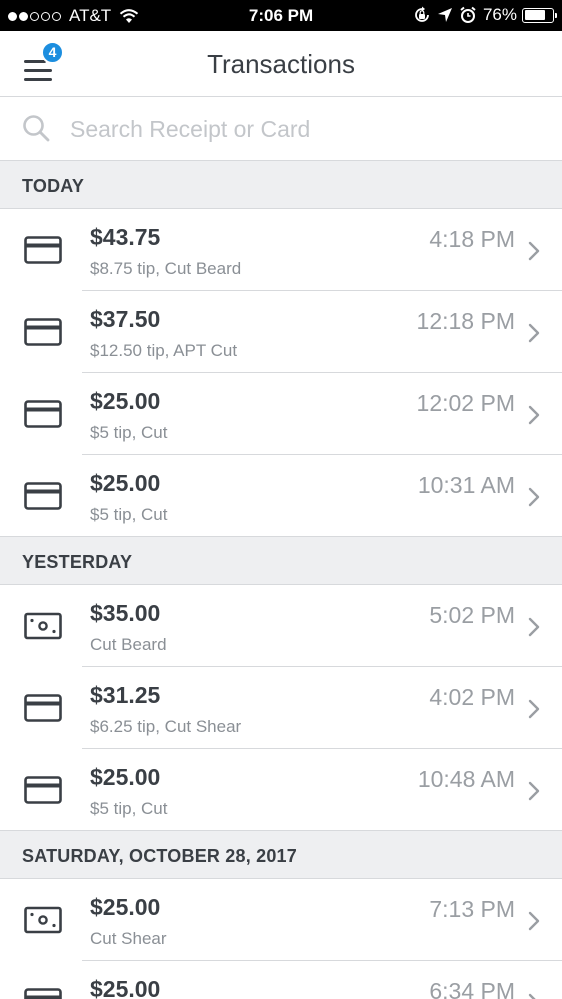 The height and width of the screenshot is (999, 562). Describe the element at coordinates (281, 185) in the screenshot. I see `section-header: TODAY` at that location.